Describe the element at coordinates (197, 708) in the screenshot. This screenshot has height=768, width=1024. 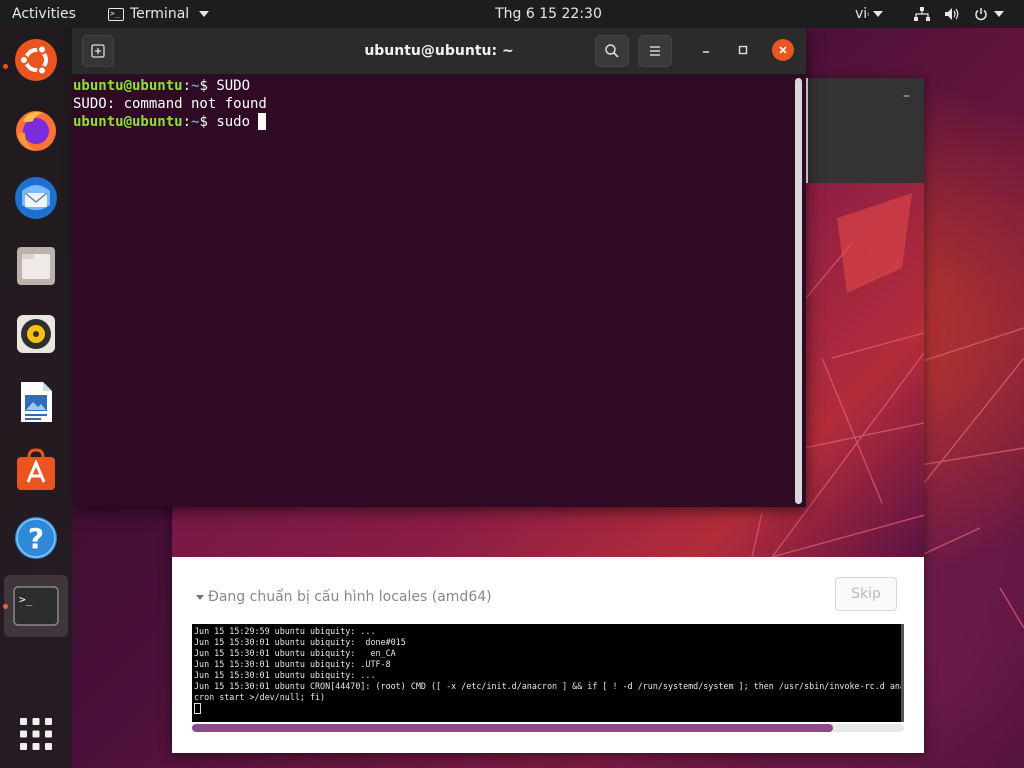
I see `log-cursor` at that location.